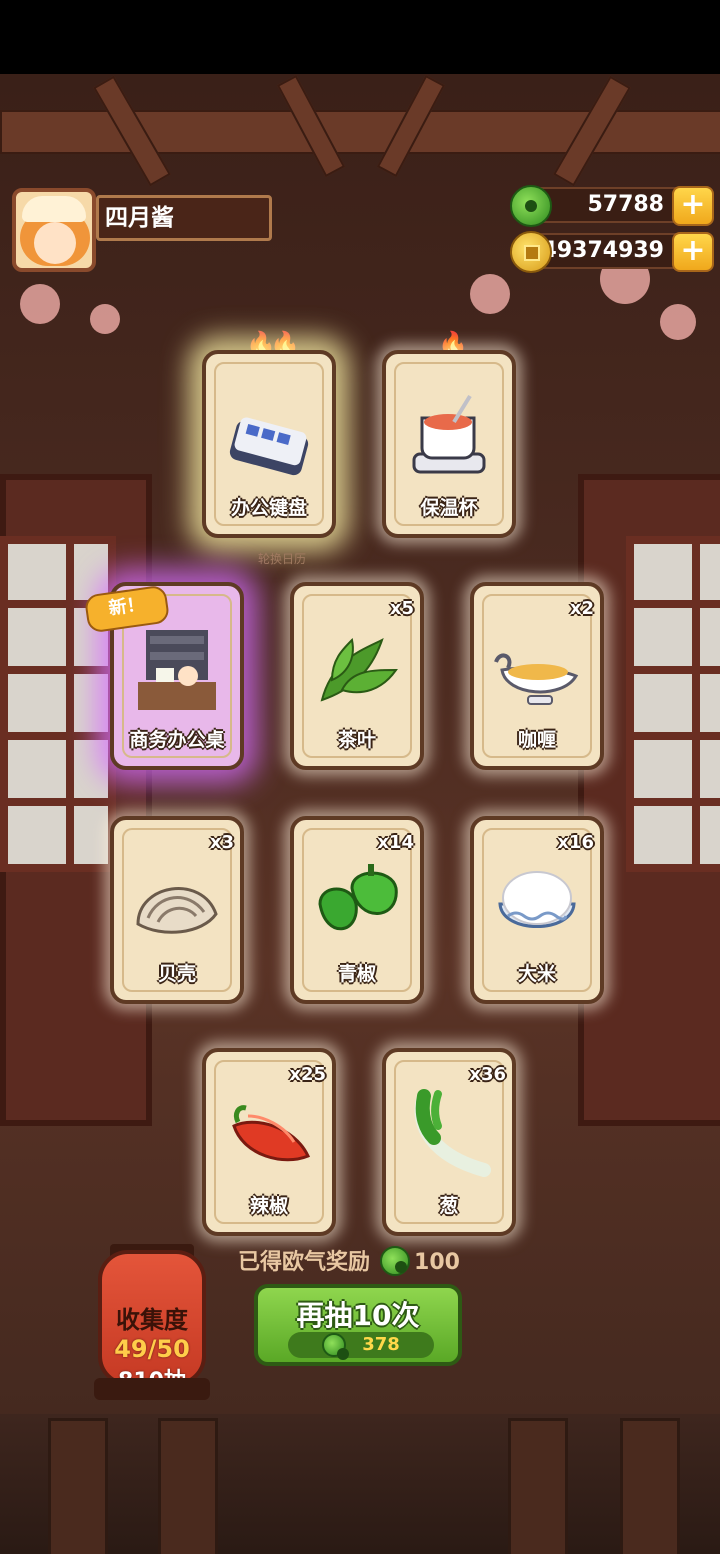 The image size is (720, 1554). I want to click on status-bar, so click(360, 37).